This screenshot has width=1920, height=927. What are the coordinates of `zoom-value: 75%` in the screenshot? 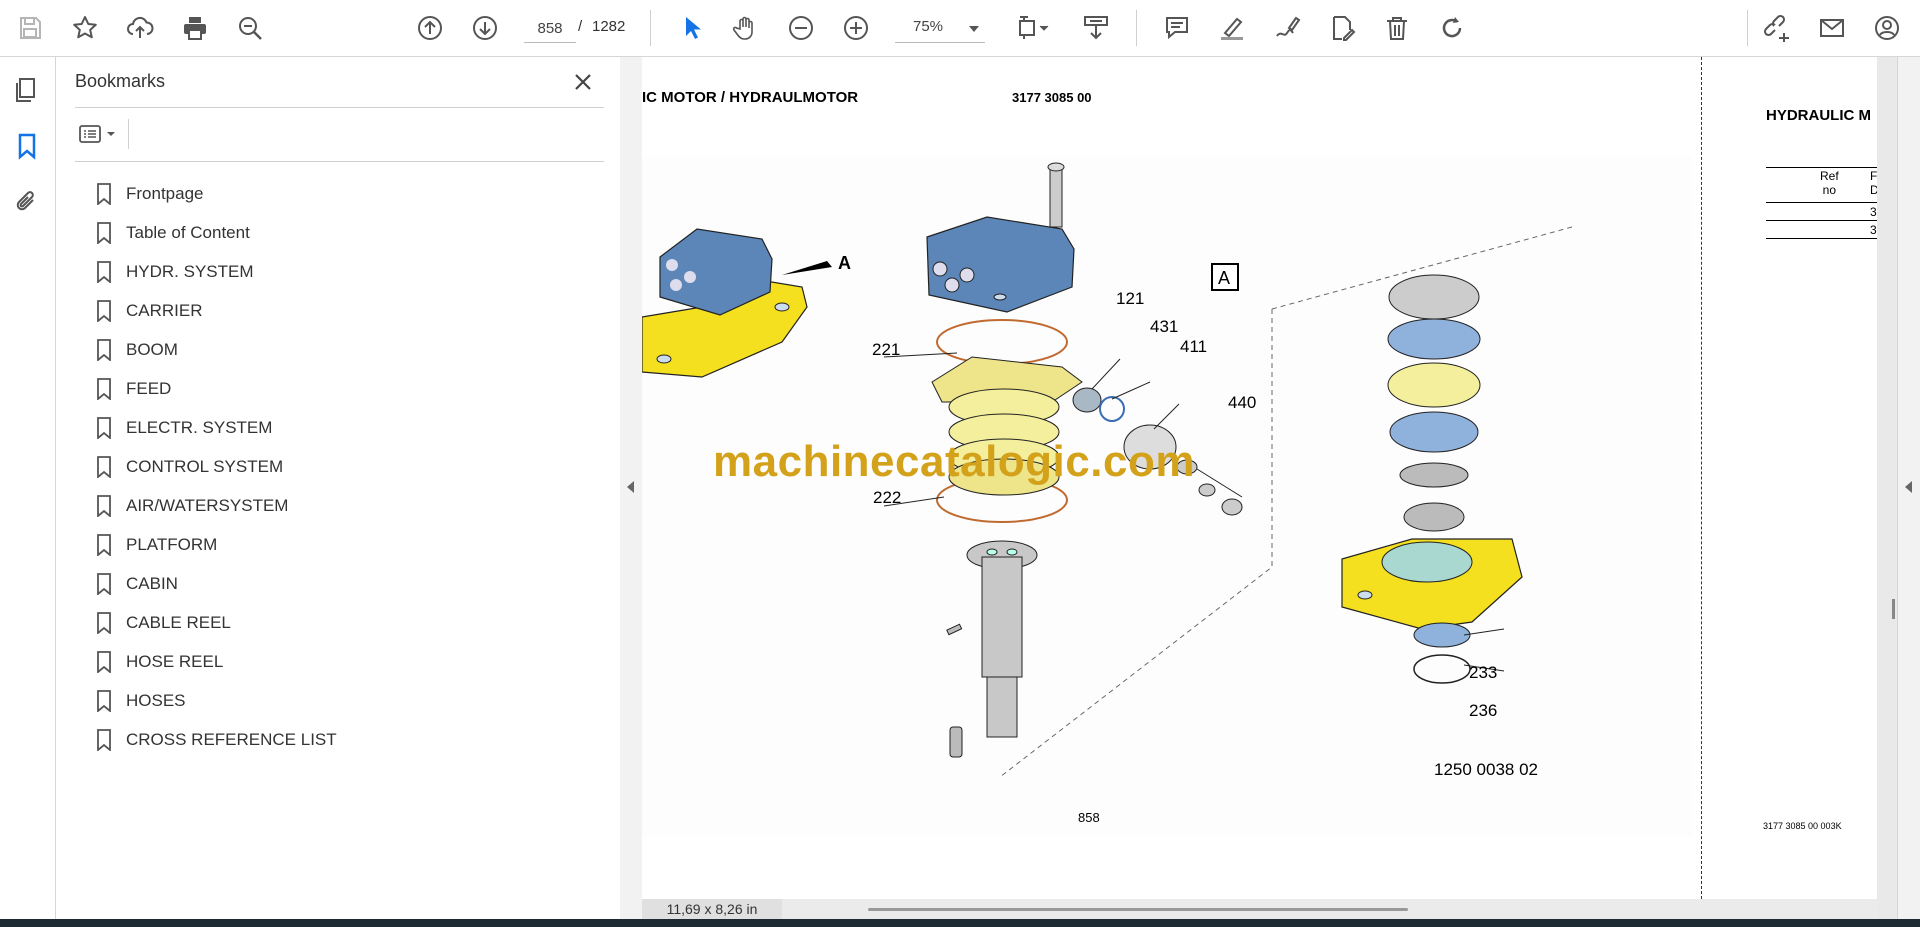 It's located at (928, 26).